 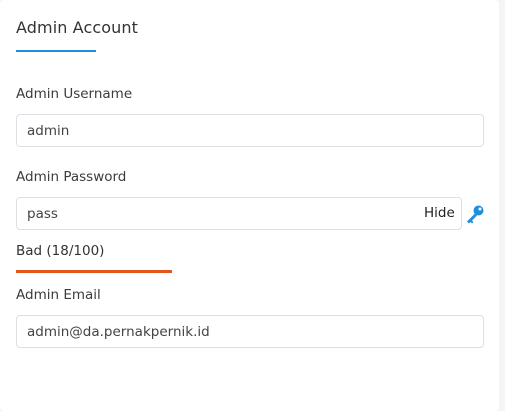 What do you see at coordinates (56, 51) in the screenshot?
I see `section-title-underline` at bounding box center [56, 51].